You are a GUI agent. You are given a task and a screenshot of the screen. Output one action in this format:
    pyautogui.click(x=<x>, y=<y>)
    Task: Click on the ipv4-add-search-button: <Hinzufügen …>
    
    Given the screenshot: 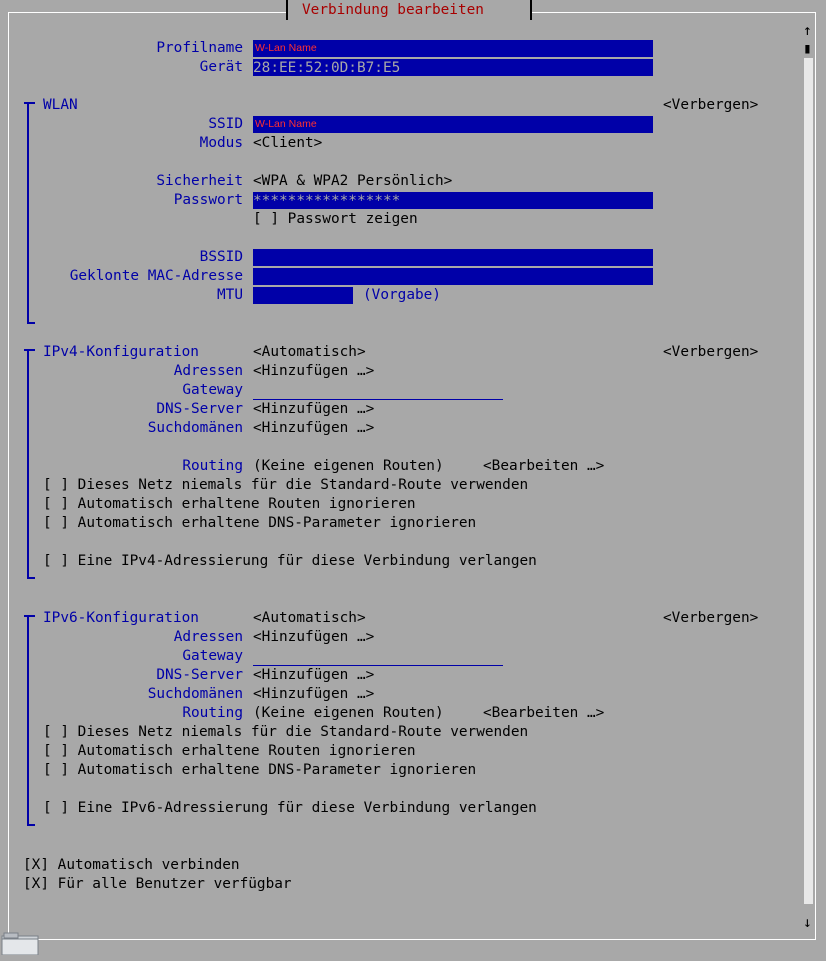 What is the action you would take?
    pyautogui.click(x=313, y=428)
    